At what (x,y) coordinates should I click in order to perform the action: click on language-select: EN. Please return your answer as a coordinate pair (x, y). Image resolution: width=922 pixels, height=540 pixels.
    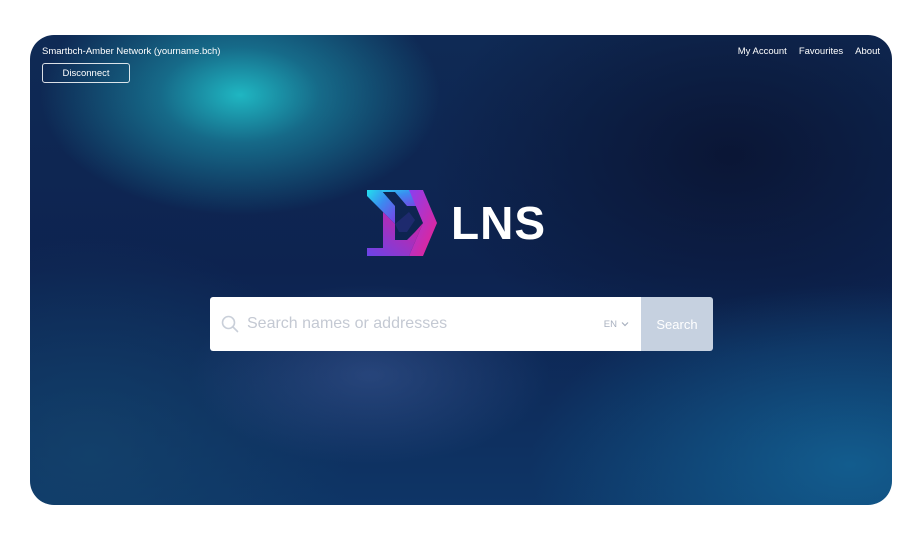
    Looking at the image, I should click on (616, 324).